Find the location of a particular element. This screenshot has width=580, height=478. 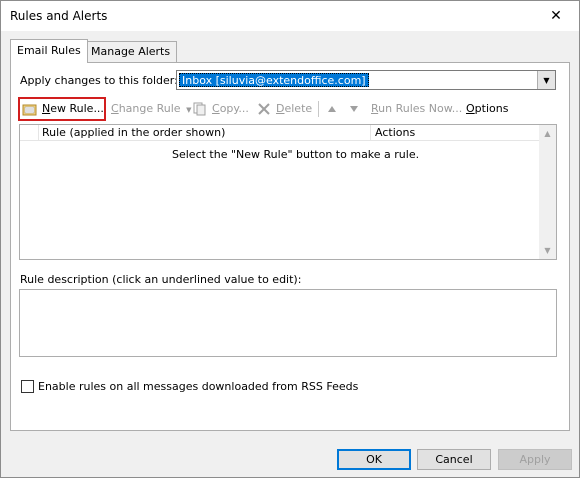

toolbar-separator is located at coordinates (318, 109).